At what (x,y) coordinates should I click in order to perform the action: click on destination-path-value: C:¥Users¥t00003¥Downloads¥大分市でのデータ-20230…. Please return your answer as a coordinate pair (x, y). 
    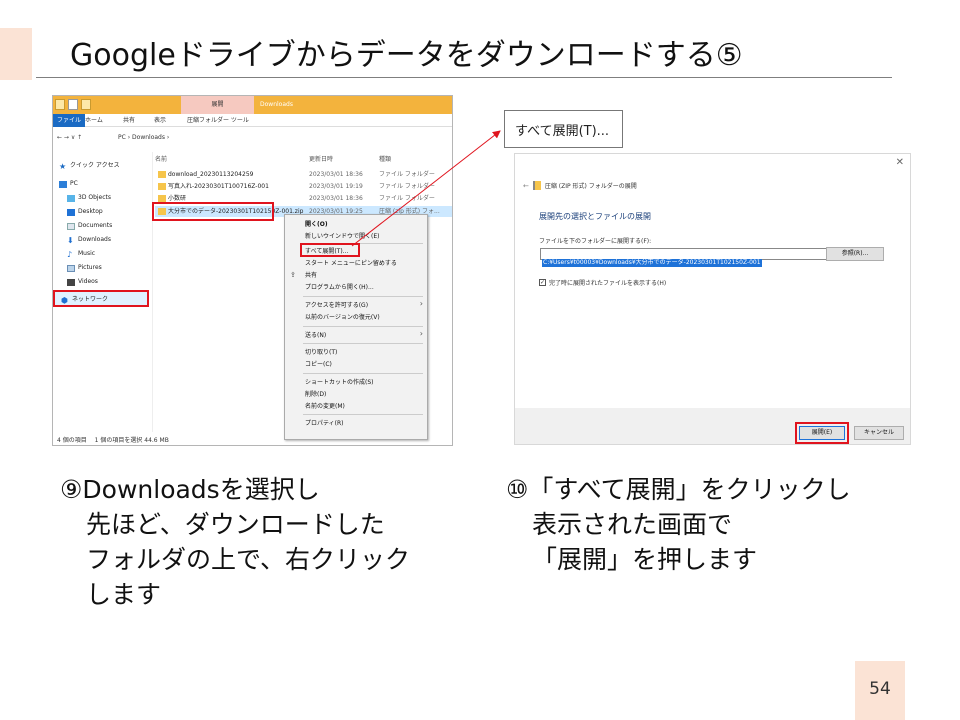
    Looking at the image, I should click on (652, 263).